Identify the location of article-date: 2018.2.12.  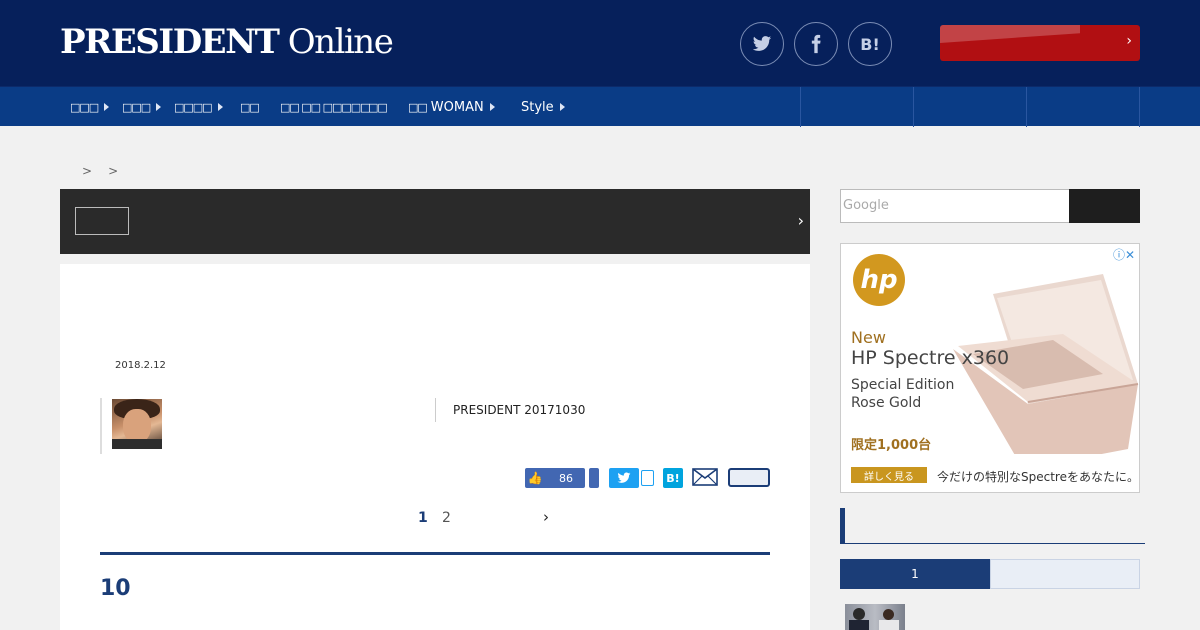
(140, 365).